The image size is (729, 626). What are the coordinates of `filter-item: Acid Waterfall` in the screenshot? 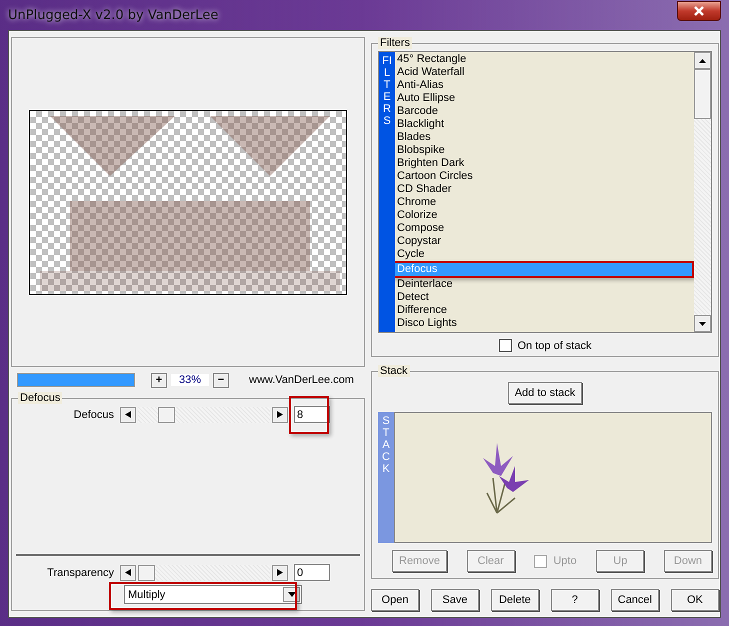 It's located at (544, 72).